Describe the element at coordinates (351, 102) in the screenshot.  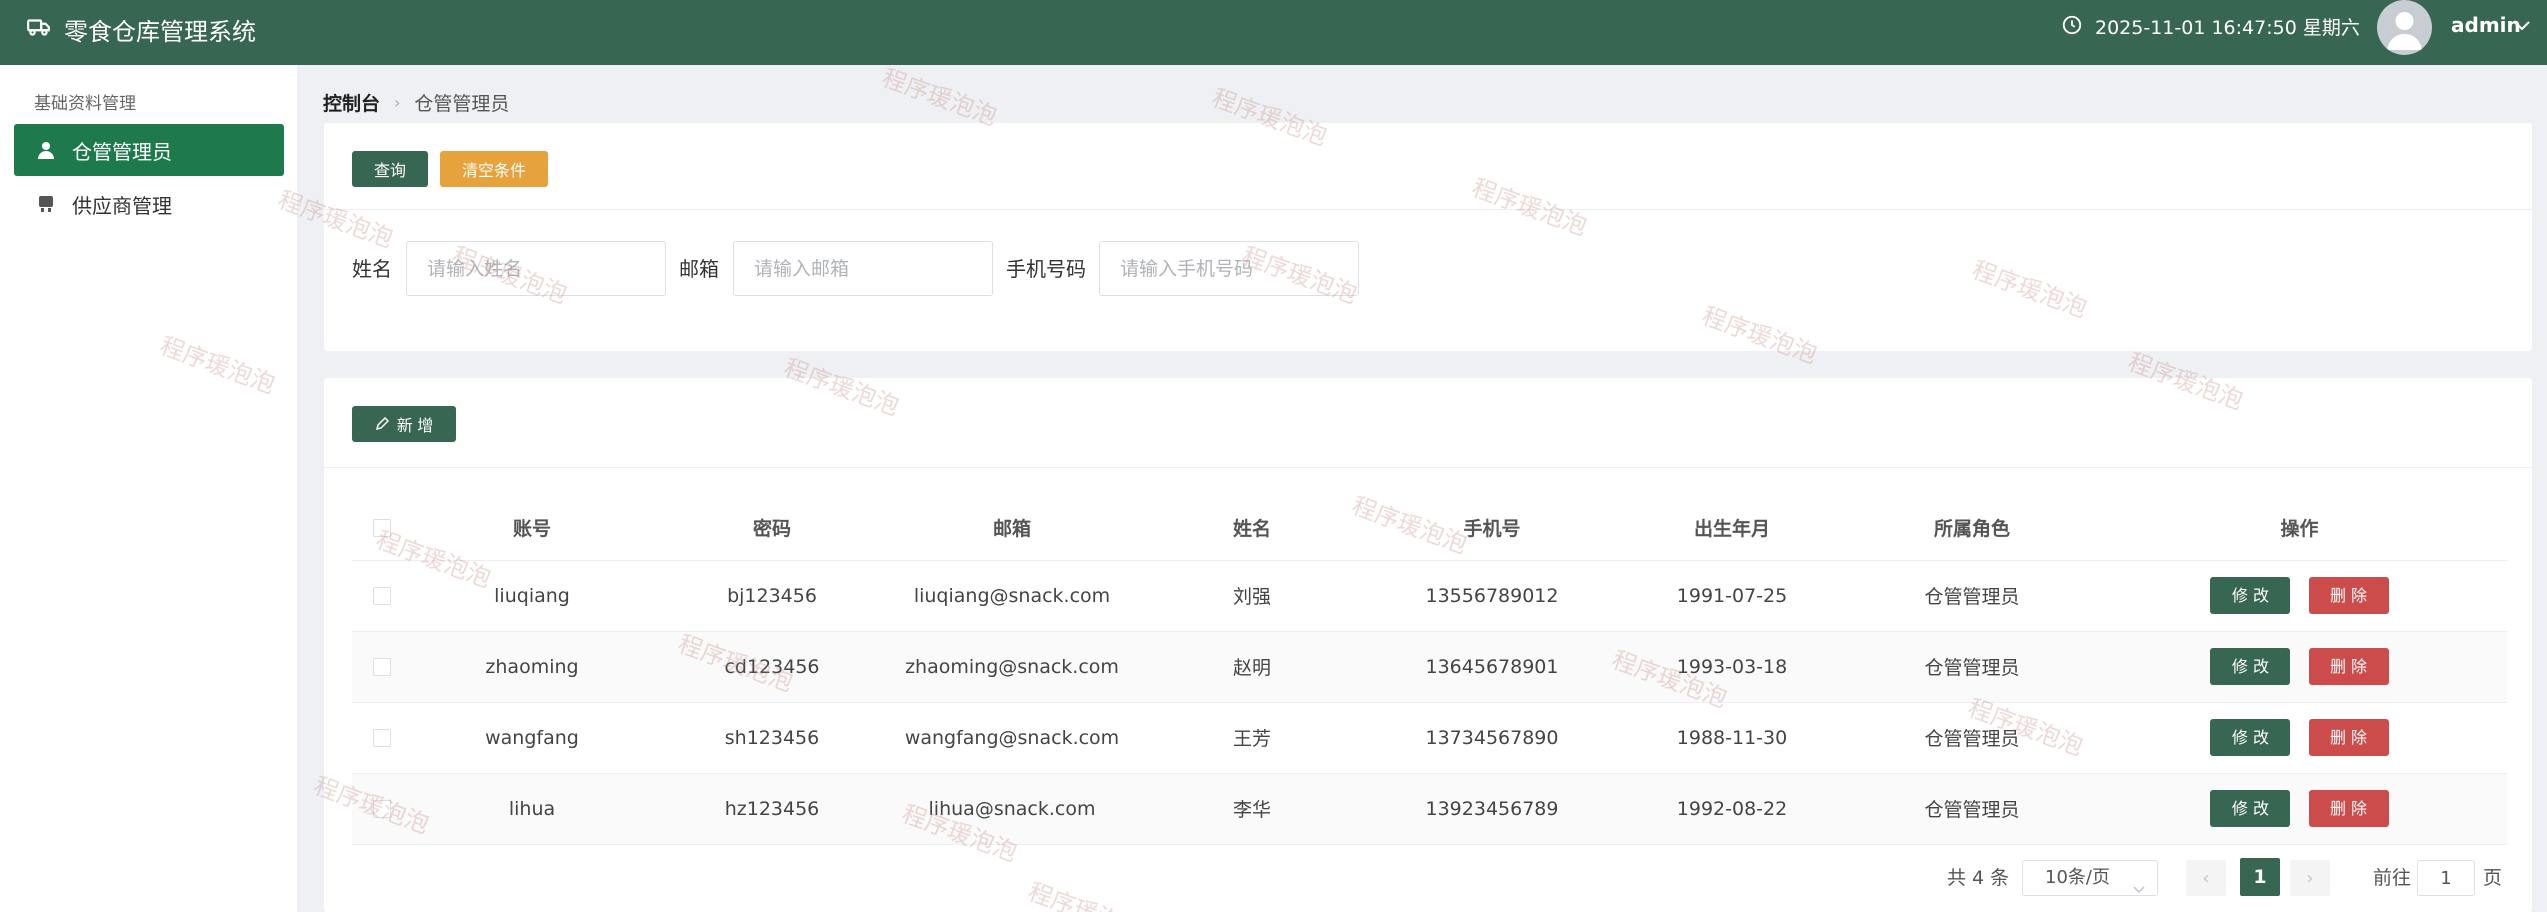
I see `breadcrumb-home: 控制台` at that location.